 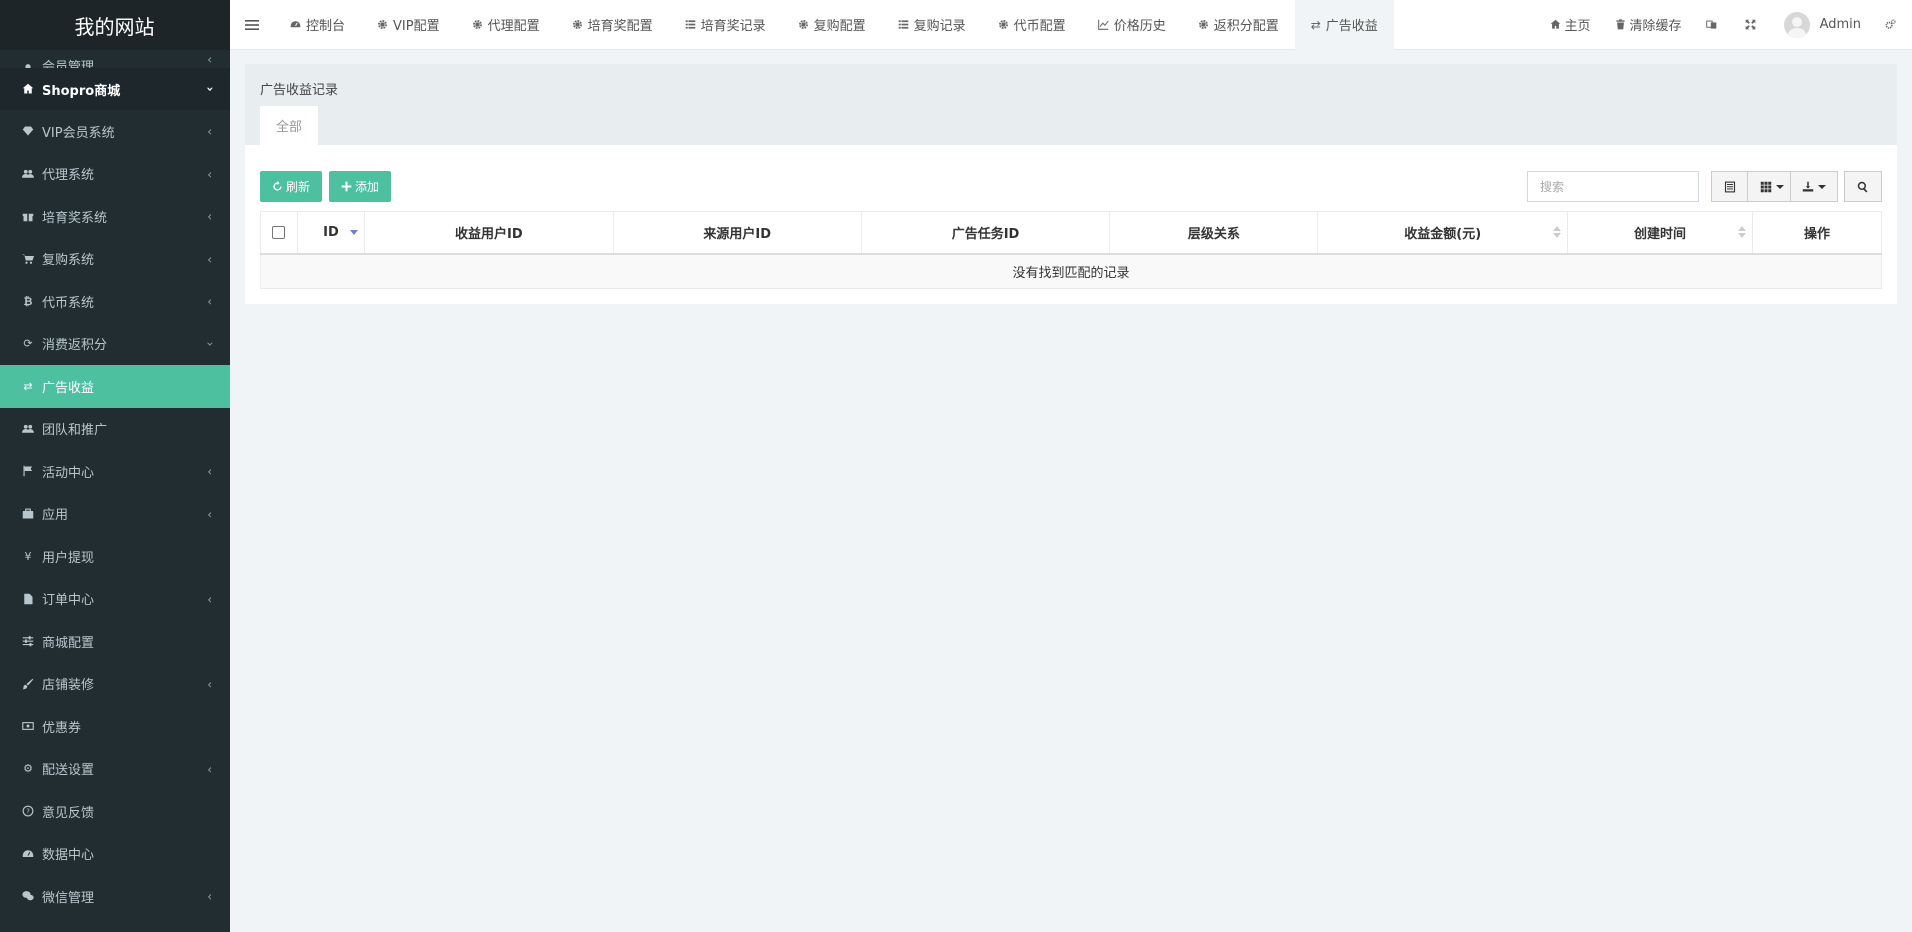 I want to click on users-icon, so click(x=28, y=174).